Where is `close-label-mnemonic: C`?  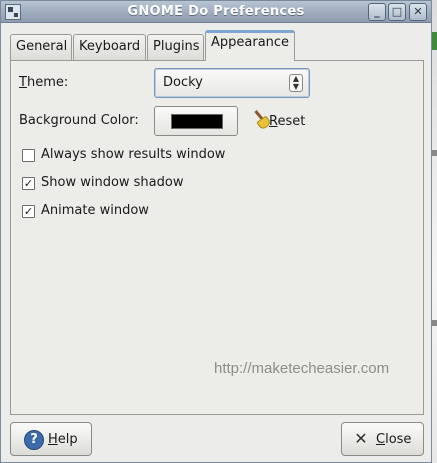
close-label-mnemonic: C is located at coordinates (381, 439).